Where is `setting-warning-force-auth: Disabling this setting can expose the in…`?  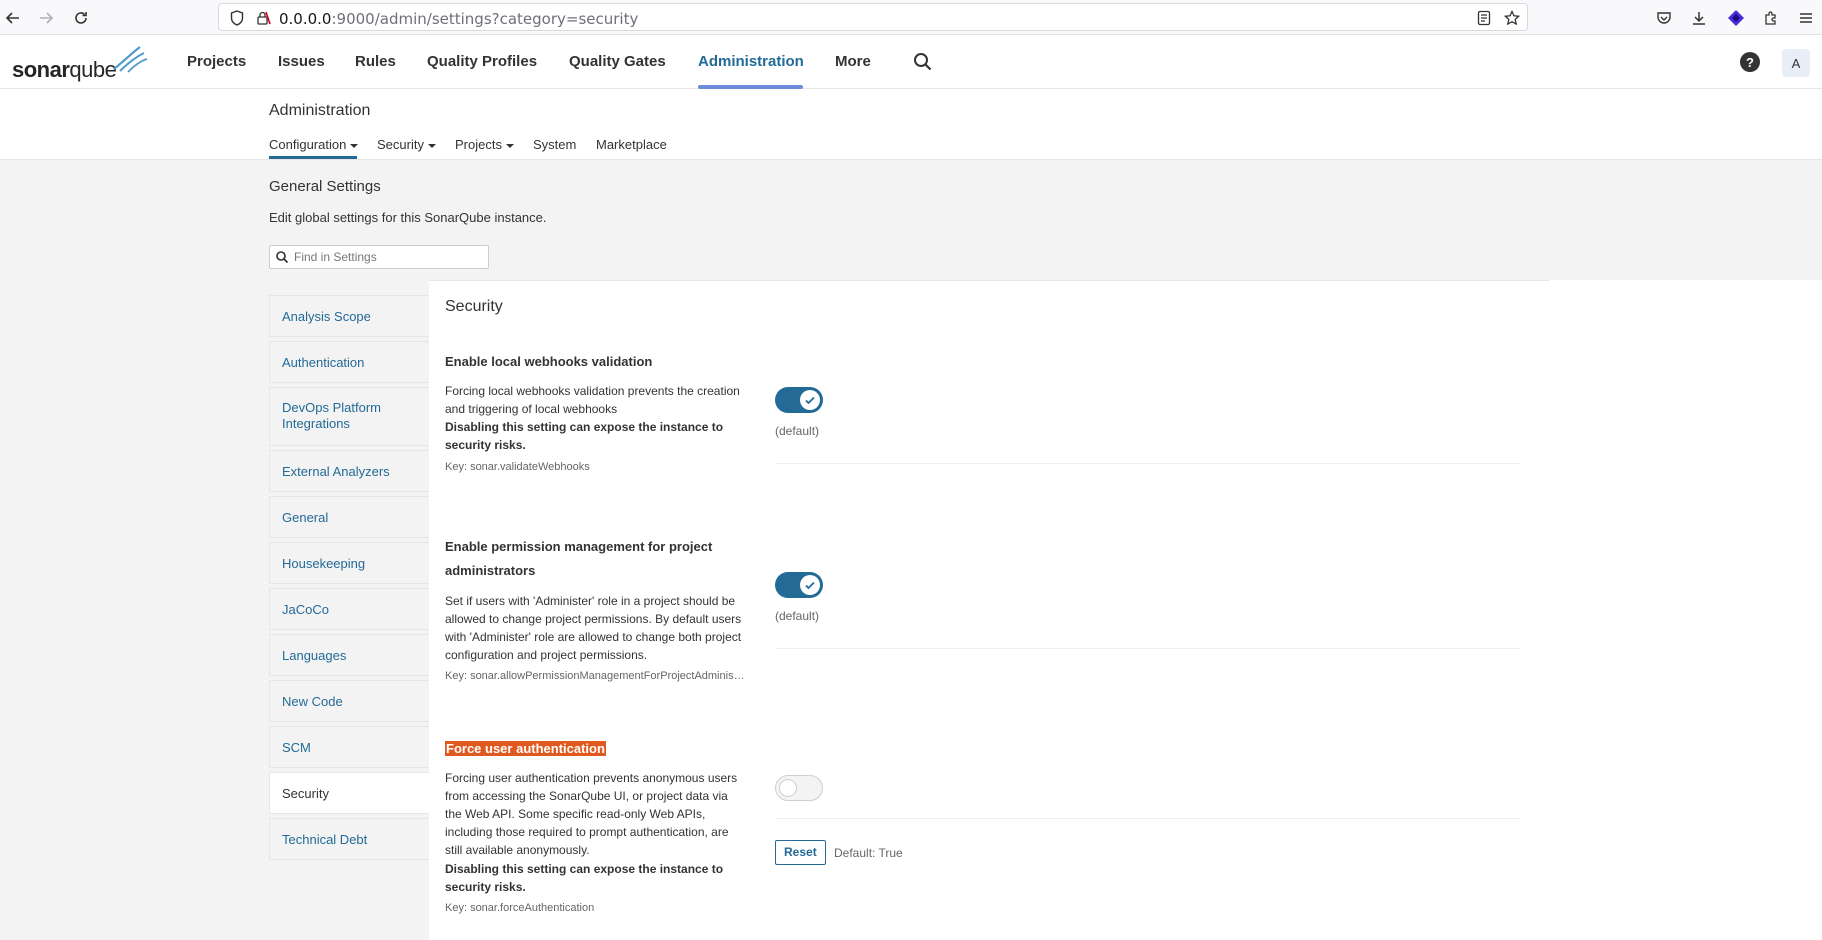
setting-warning-force-auth: Disabling this setting can expose the in… is located at coordinates (584, 878).